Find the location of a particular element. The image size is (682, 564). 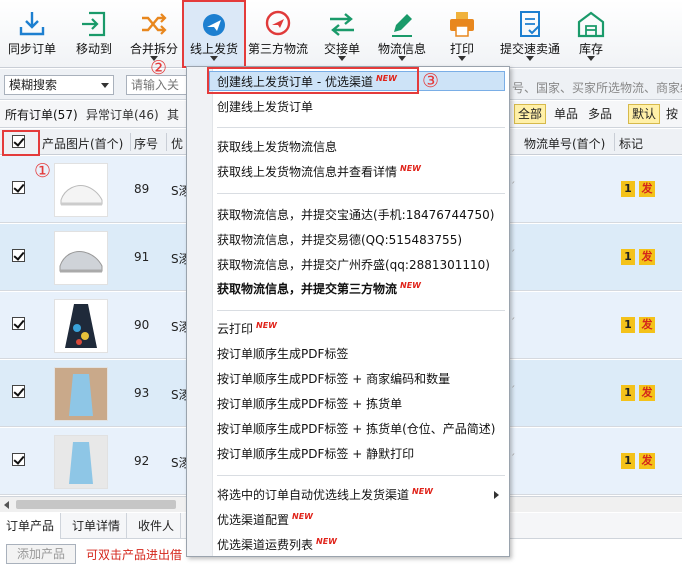

printer-icon is located at coordinates (462, 24).